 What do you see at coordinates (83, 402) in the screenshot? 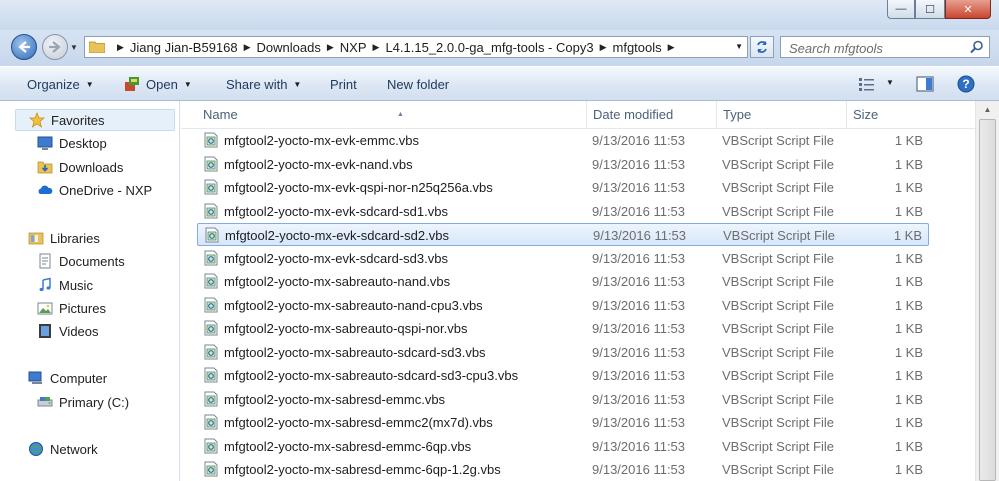
I see `nav-primary-drive: Primary (C:)` at bounding box center [83, 402].